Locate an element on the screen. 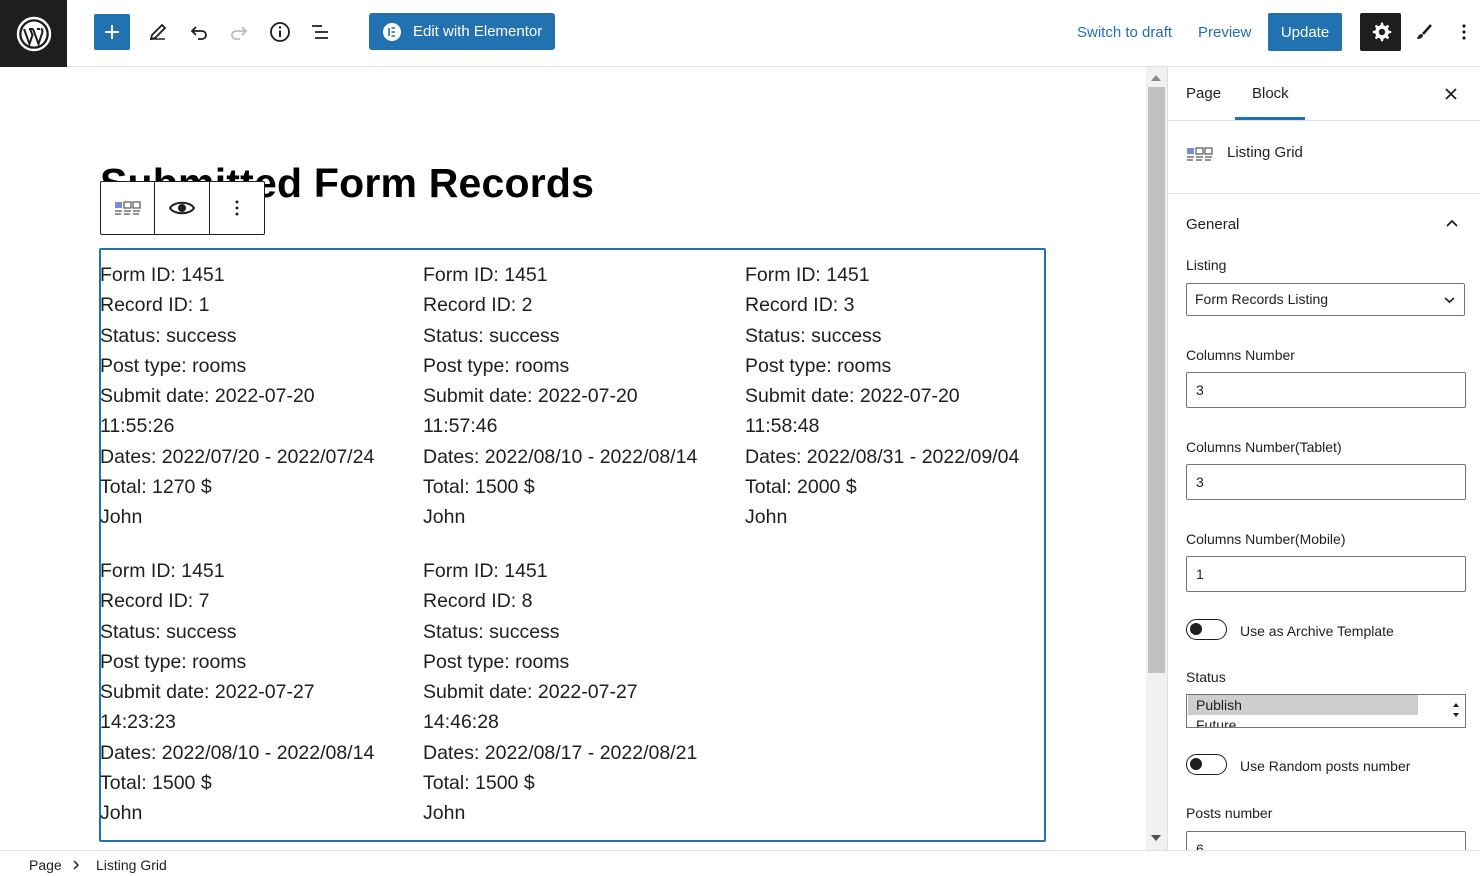 Image resolution: width=1480 pixels, height=876 pixels. preview-toggle-button is located at coordinates (182, 208).